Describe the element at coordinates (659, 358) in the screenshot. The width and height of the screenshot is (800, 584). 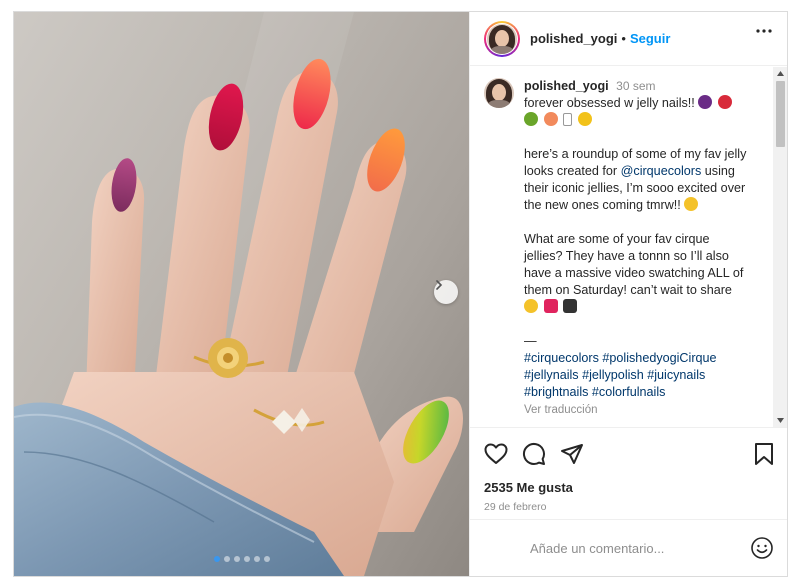
I see `hashtag-link: #polishedyogiCirque` at that location.